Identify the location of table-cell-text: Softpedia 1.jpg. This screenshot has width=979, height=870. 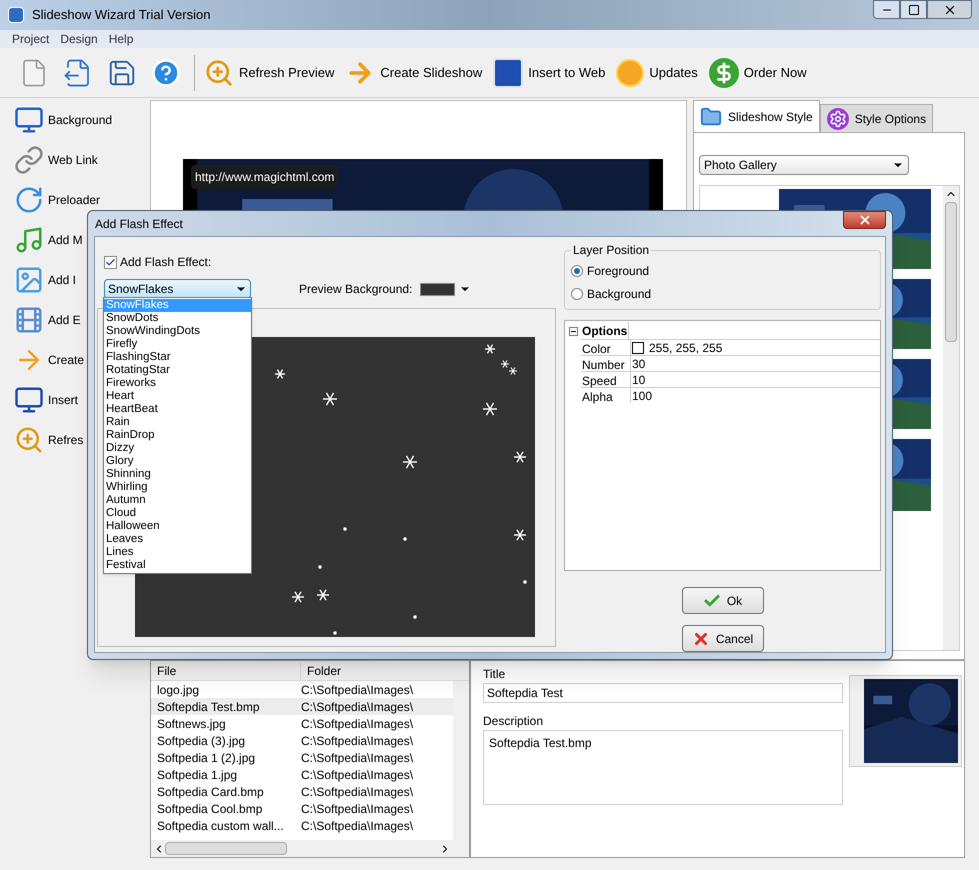
(197, 775).